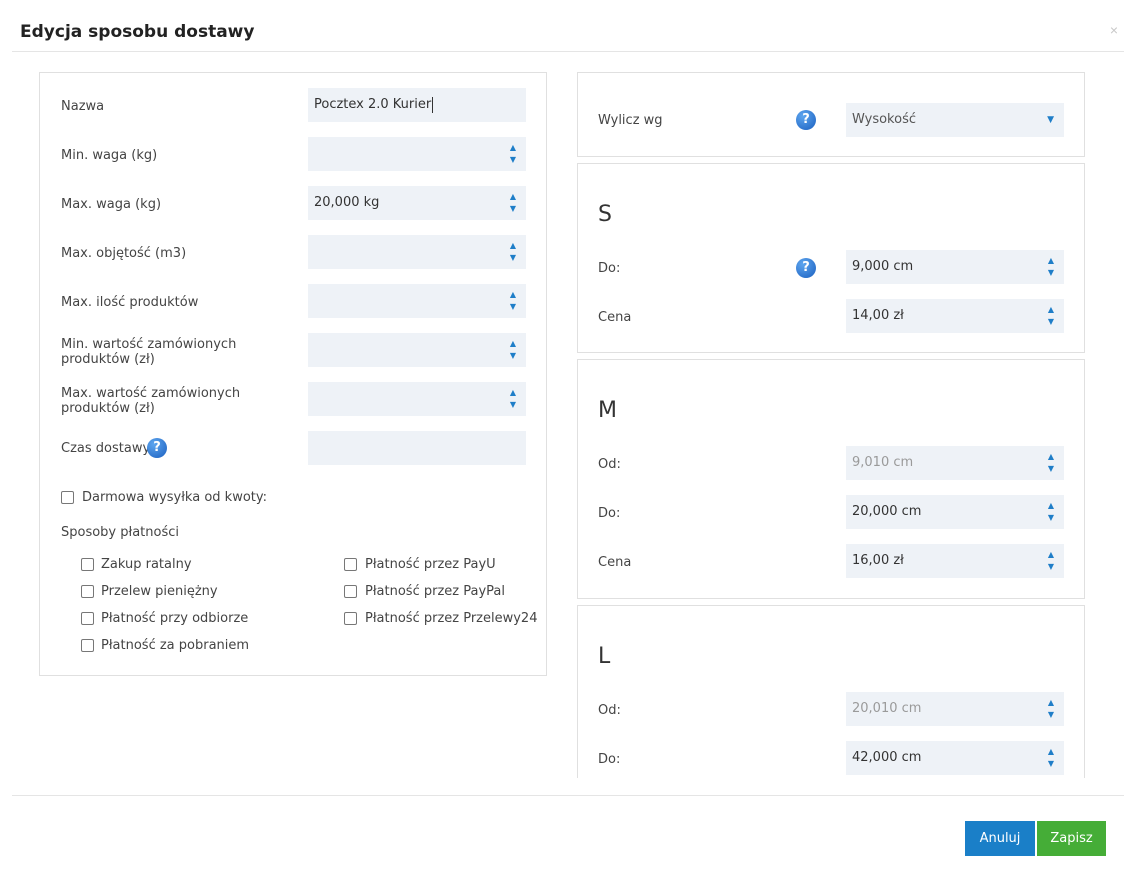 Image resolution: width=1124 pixels, height=873 pixels. I want to click on max-weight-input: 20,000 kg ▲ ▼, so click(417, 203).